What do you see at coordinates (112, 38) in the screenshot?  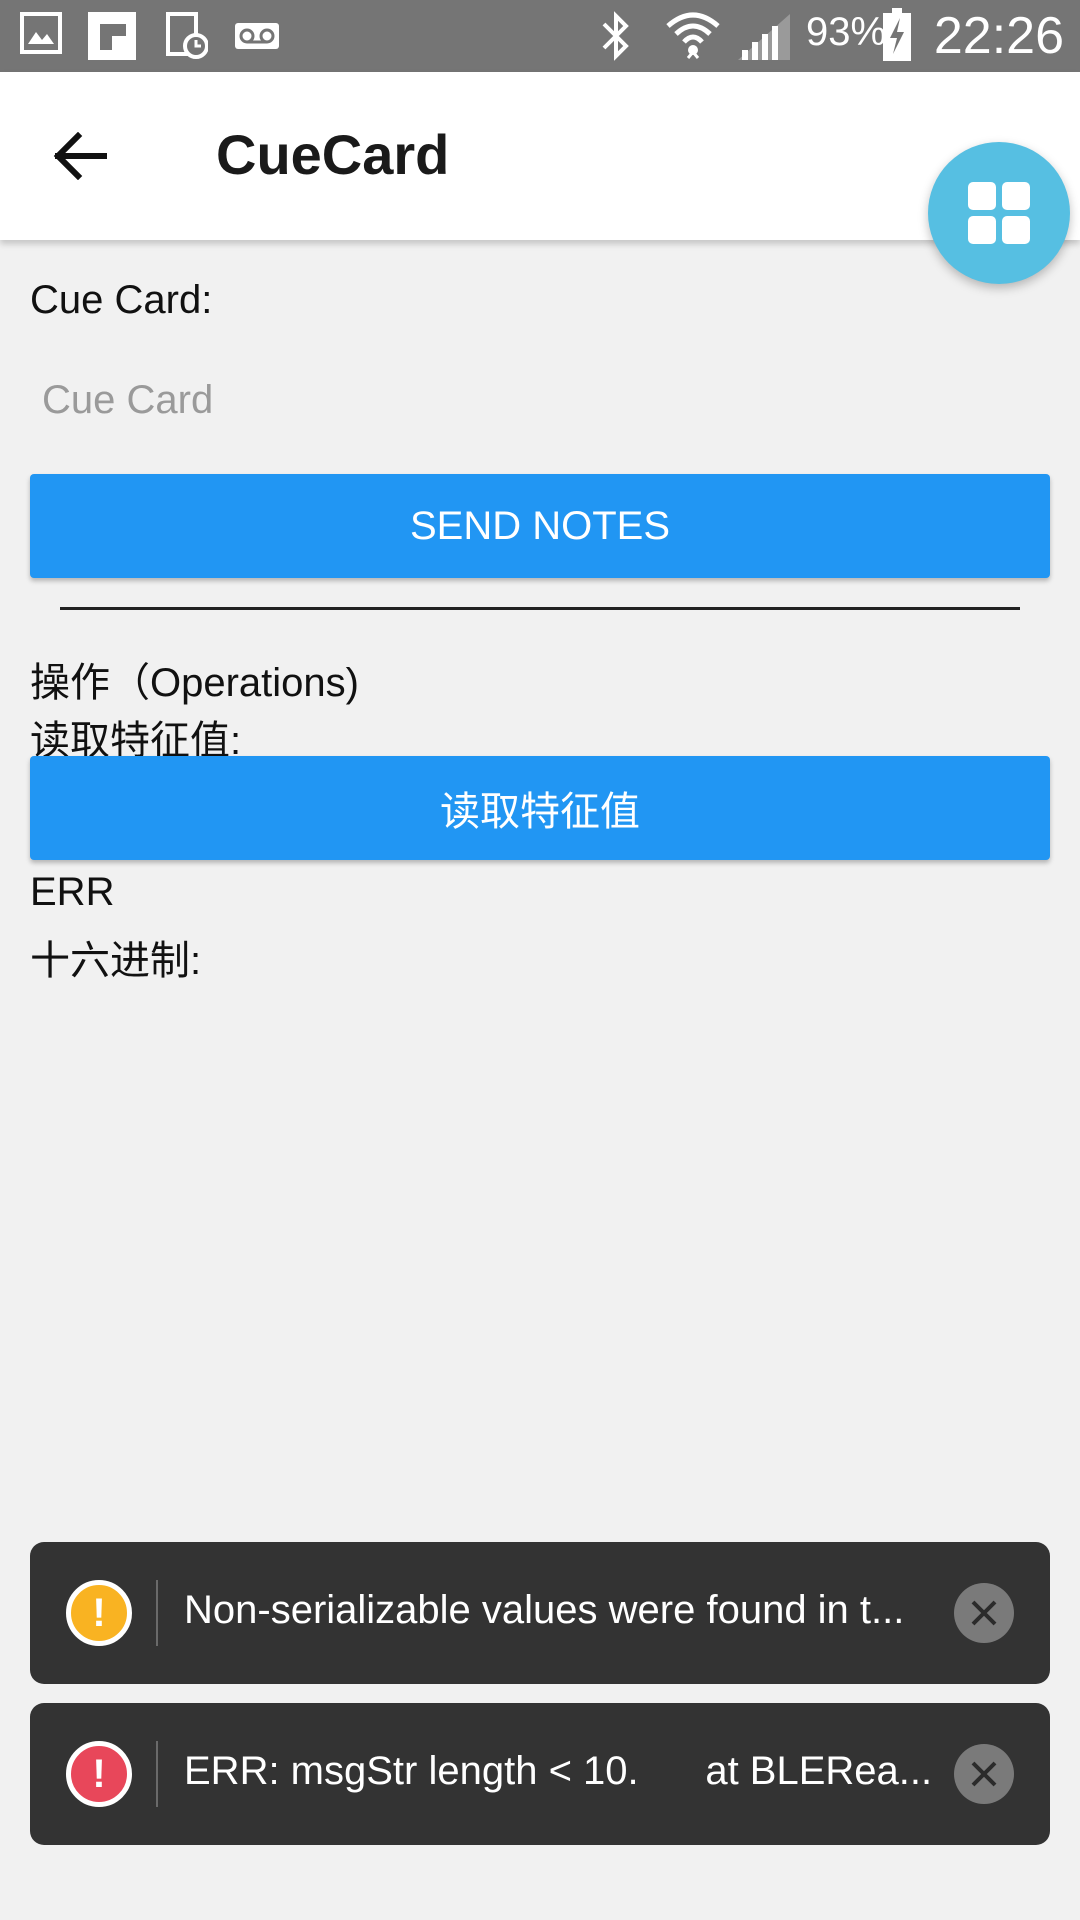 I see `flipboard-icon` at bounding box center [112, 38].